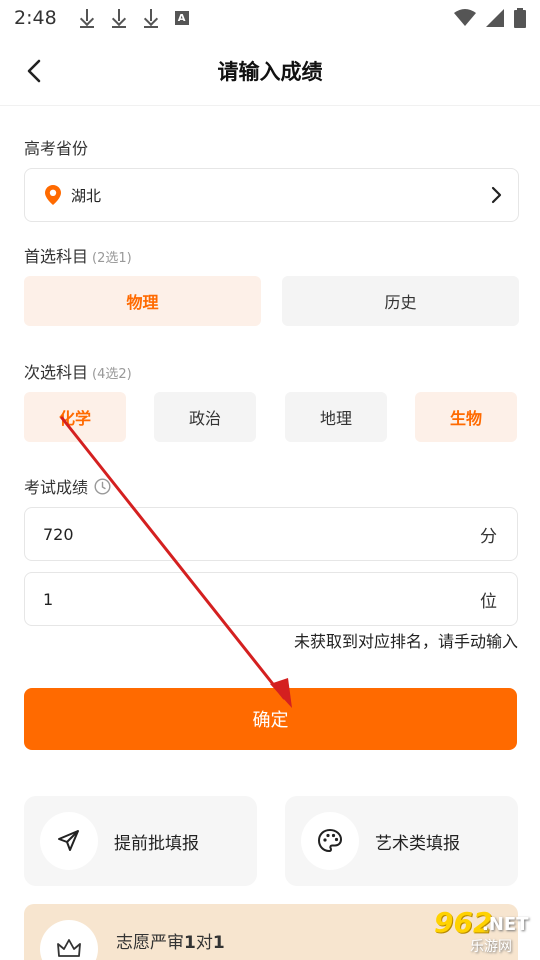  What do you see at coordinates (35, 18) in the screenshot?
I see `status-time: 2:48` at bounding box center [35, 18].